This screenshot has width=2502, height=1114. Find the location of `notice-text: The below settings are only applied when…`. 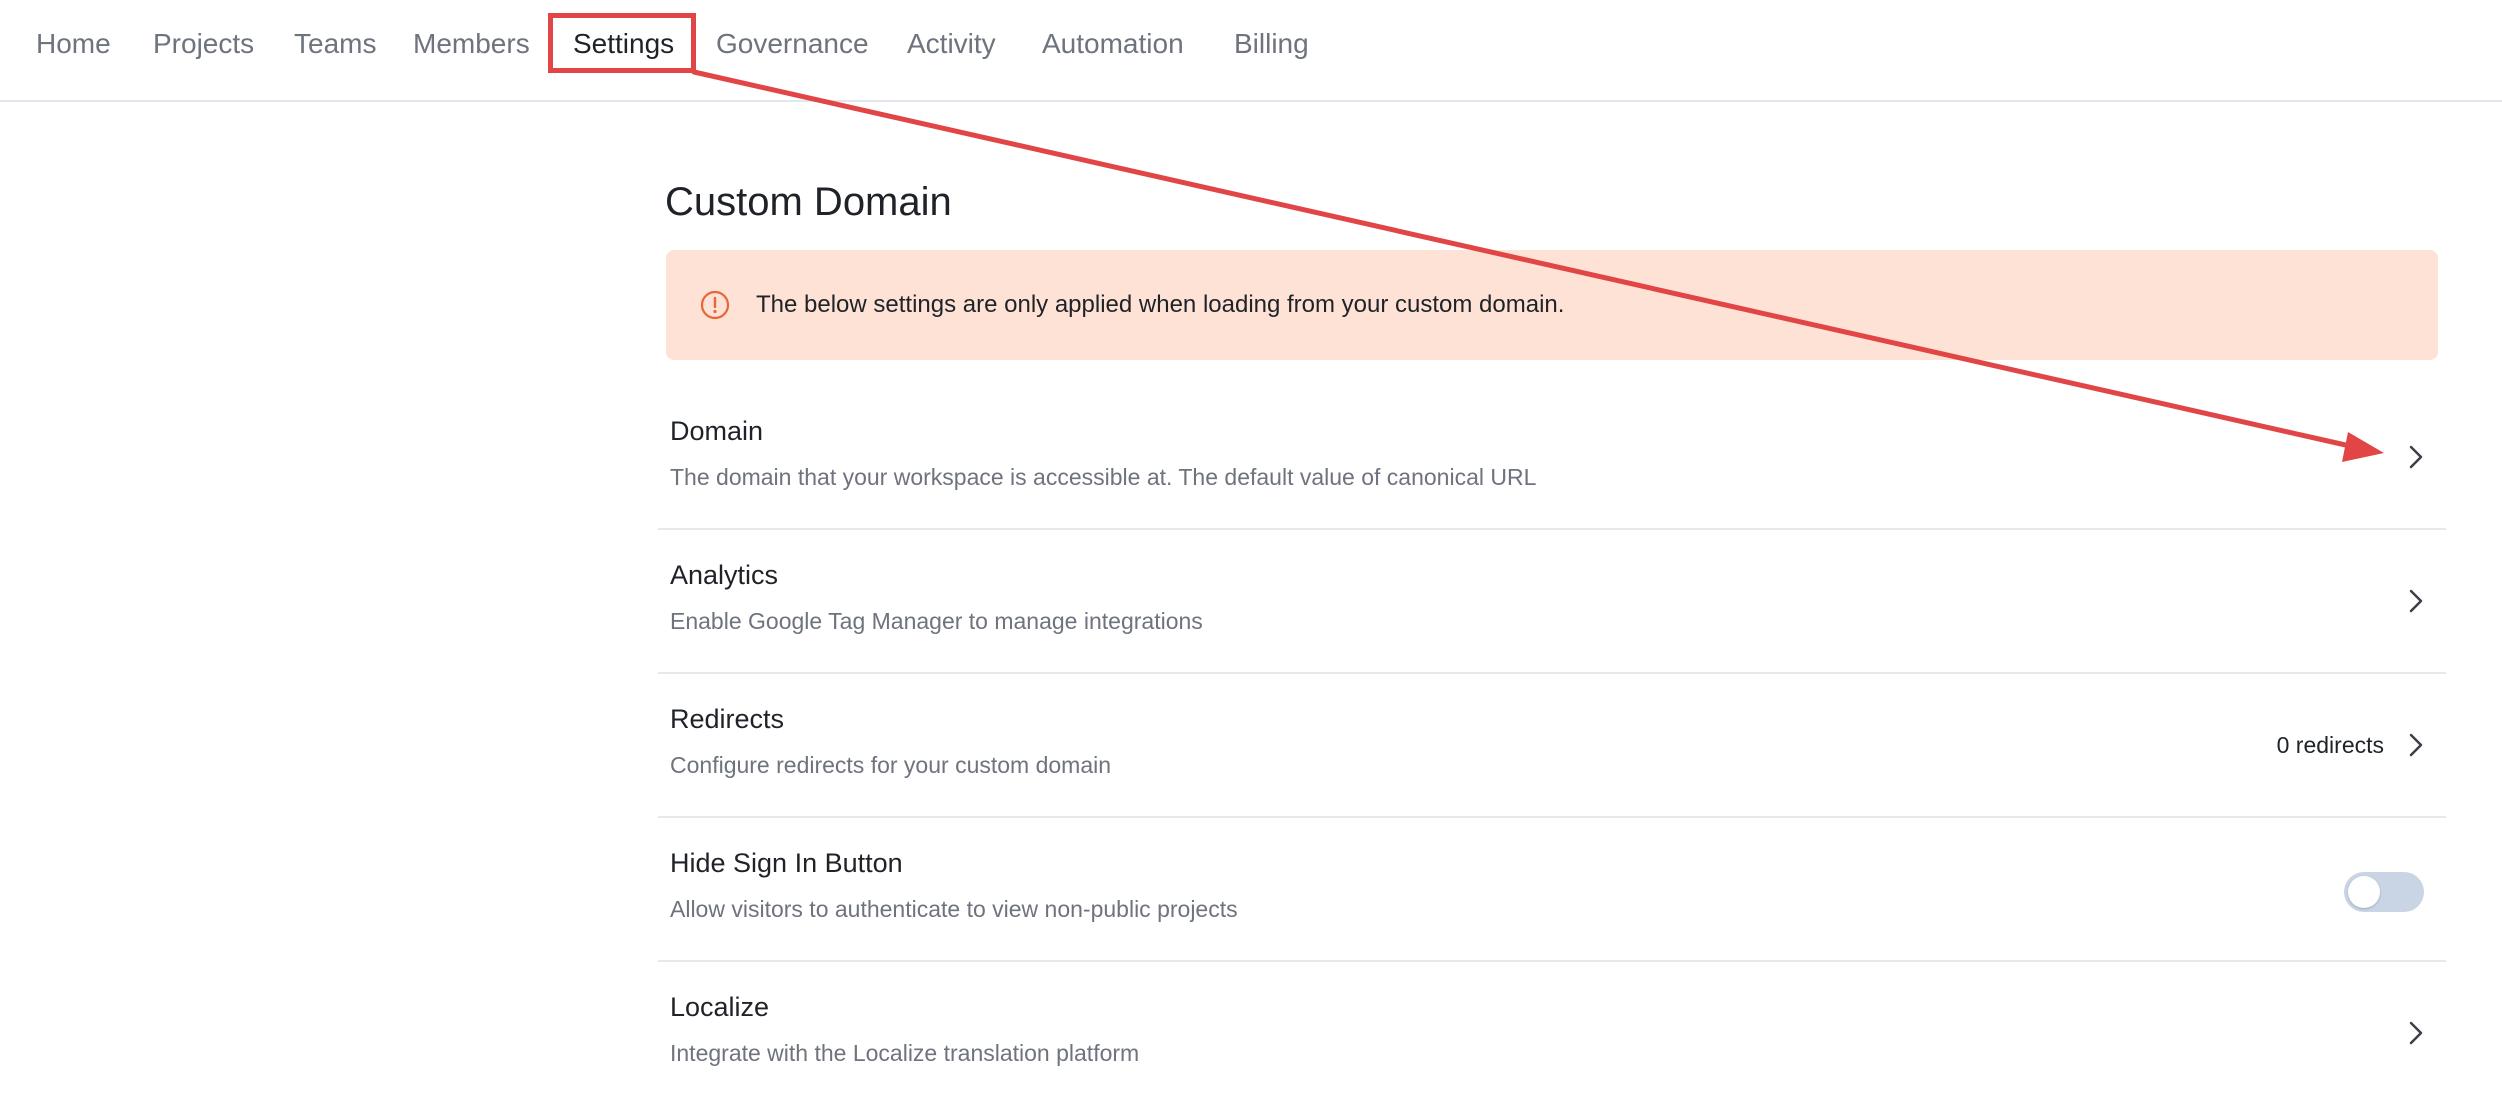

notice-text: The below settings are only applied when… is located at coordinates (1160, 304).